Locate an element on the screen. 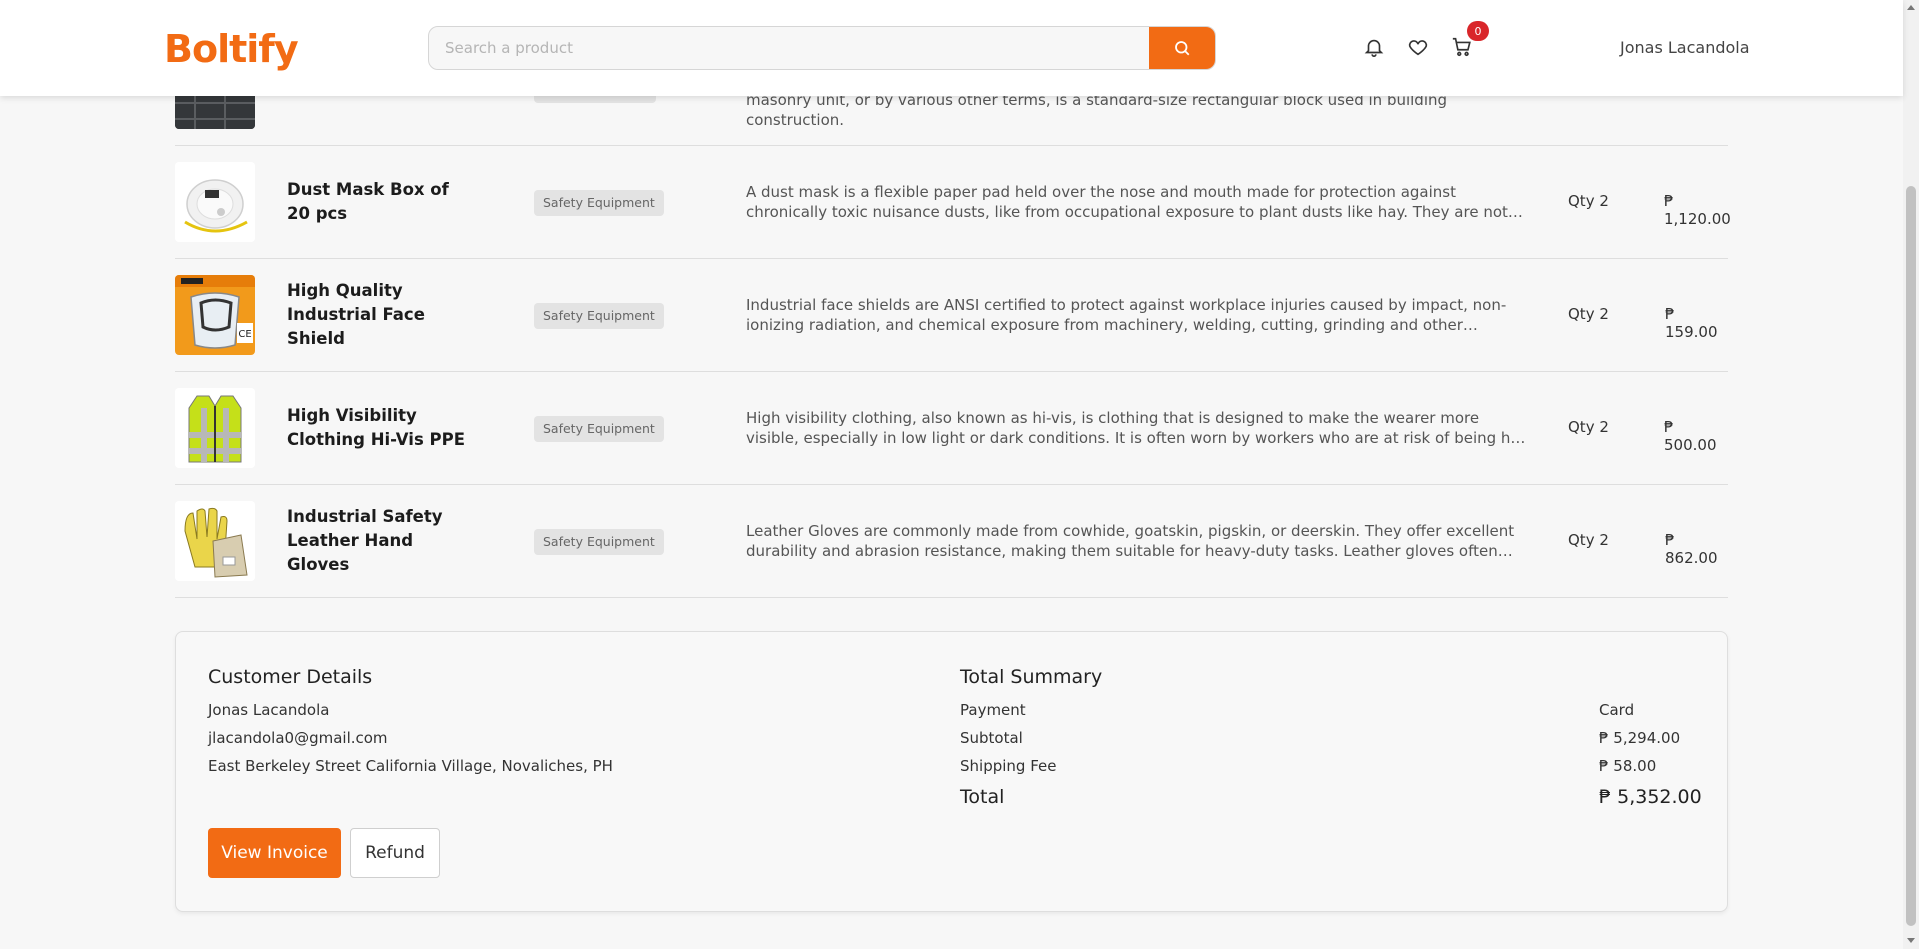  heart-icon is located at coordinates (1418, 48).